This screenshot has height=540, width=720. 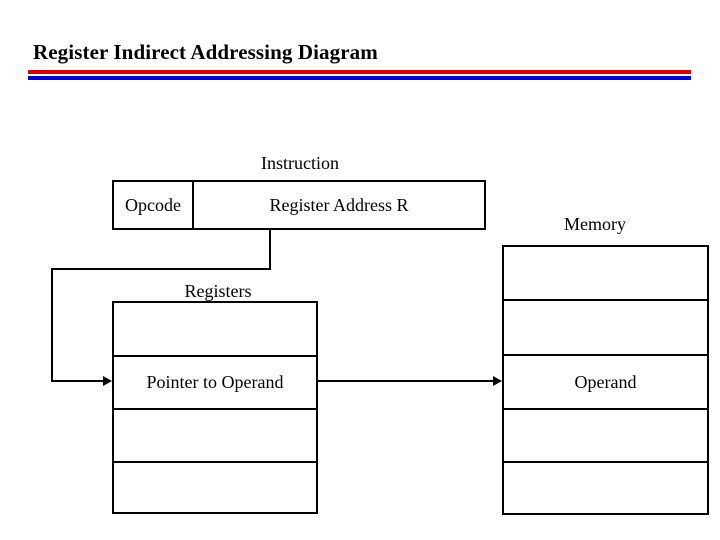 I want to click on arrowhead-into-registers, so click(x=107, y=381).